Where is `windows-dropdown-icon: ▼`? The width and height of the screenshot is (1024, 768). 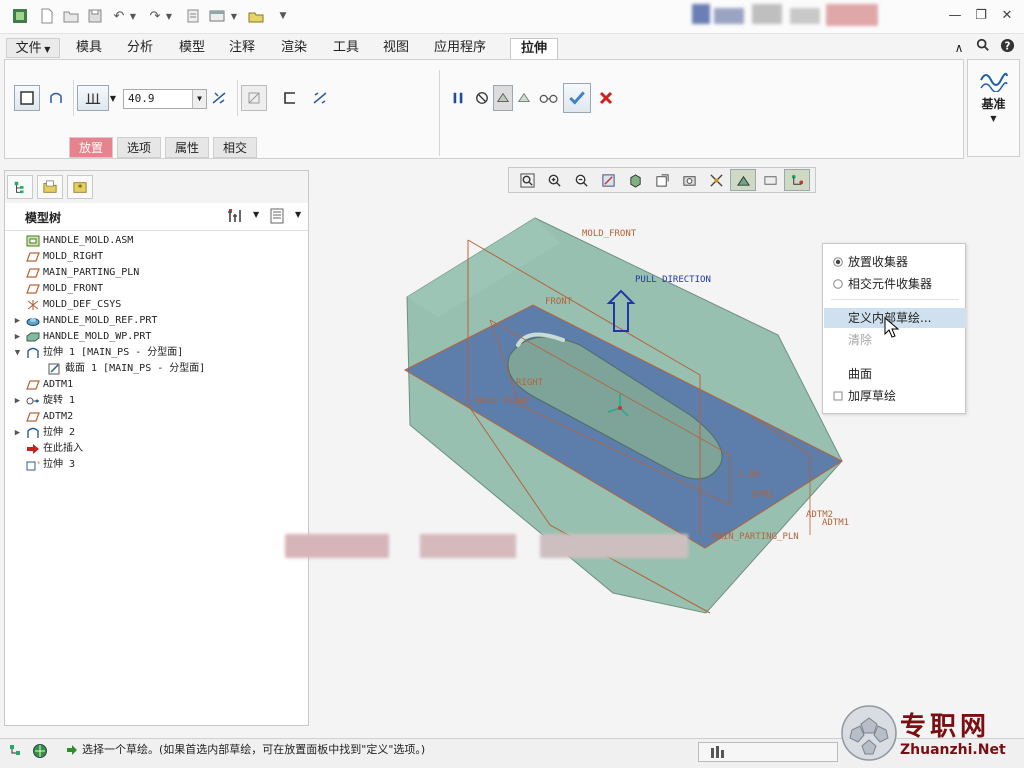
windows-dropdown-icon: ▼ is located at coordinates (234, 16).